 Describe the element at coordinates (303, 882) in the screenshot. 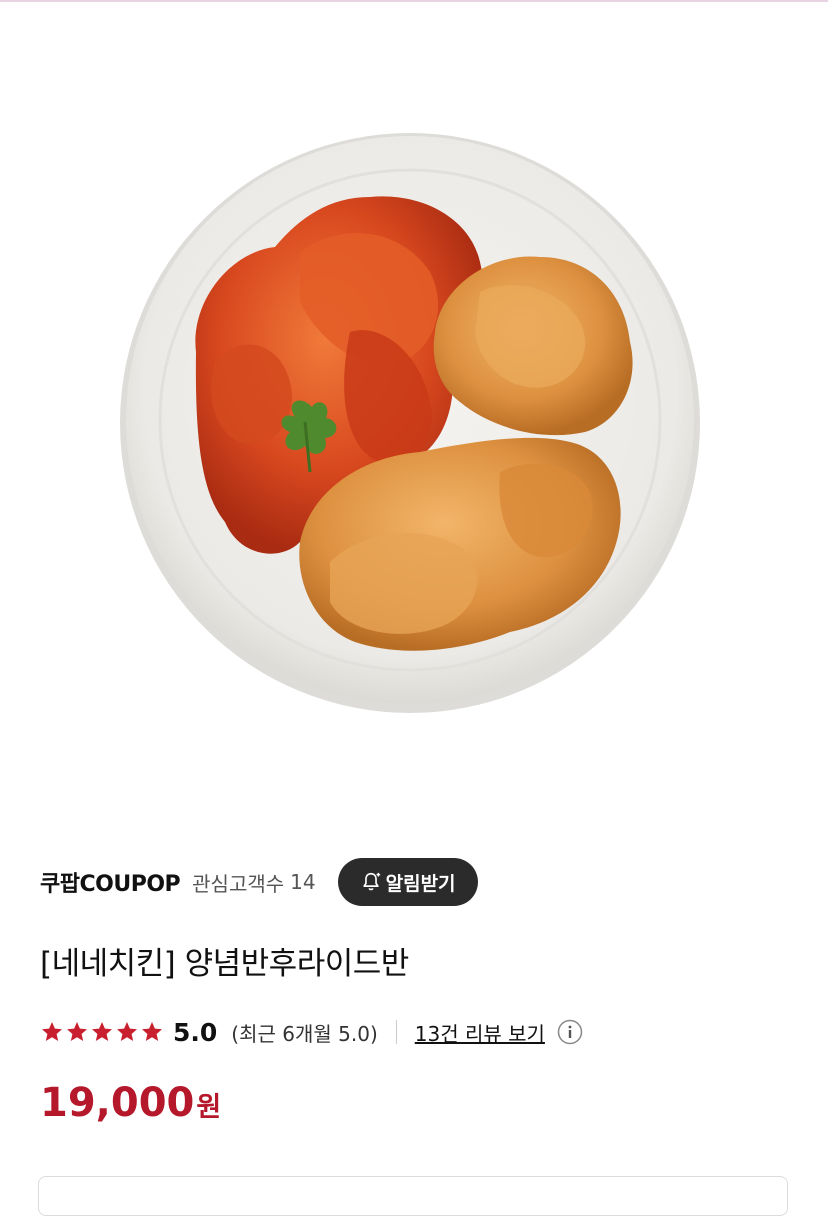

I see `fans-count: 14` at that location.